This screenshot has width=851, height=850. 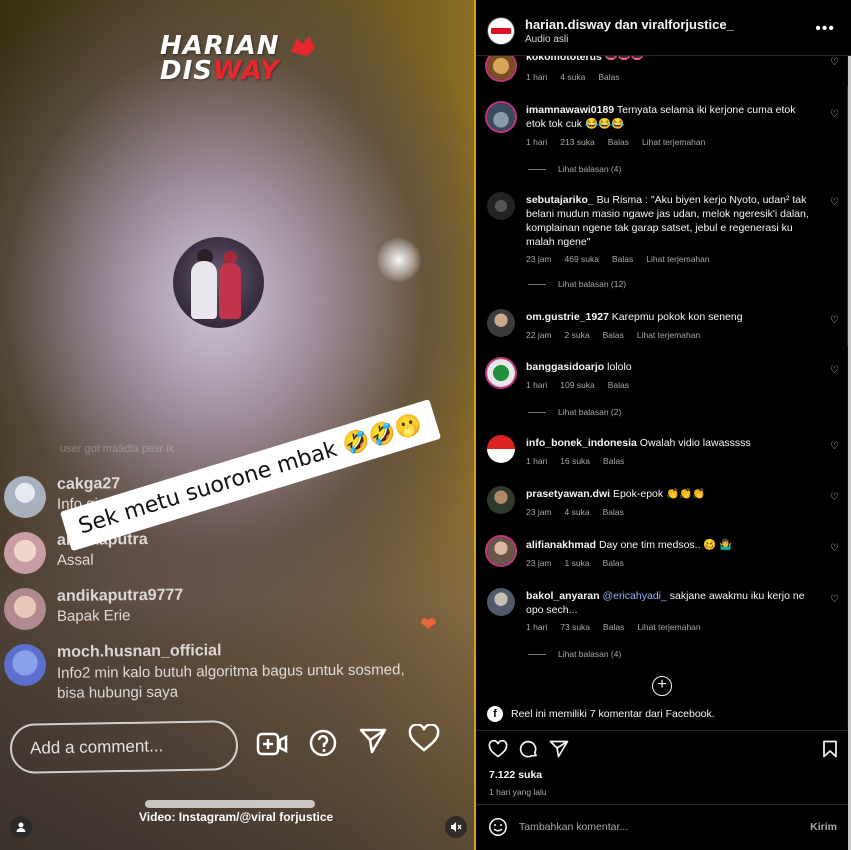 What do you see at coordinates (577, 284) in the screenshot?
I see `view-replies-button: Lihat balasan (12)` at bounding box center [577, 284].